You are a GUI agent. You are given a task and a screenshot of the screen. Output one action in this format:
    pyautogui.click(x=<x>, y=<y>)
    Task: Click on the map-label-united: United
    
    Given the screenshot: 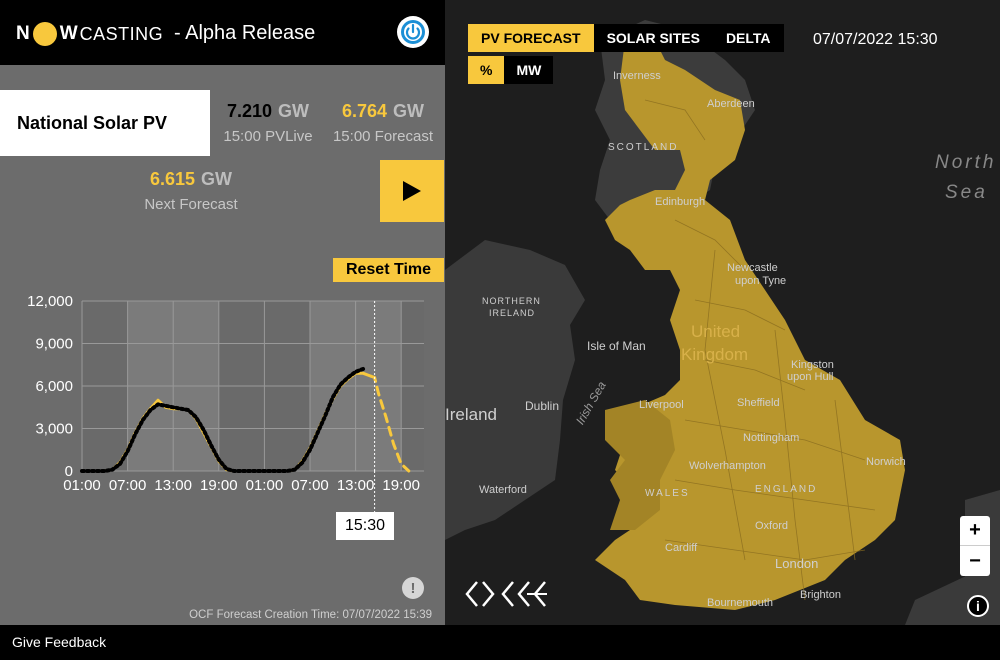 What is the action you would take?
    pyautogui.click(x=716, y=331)
    